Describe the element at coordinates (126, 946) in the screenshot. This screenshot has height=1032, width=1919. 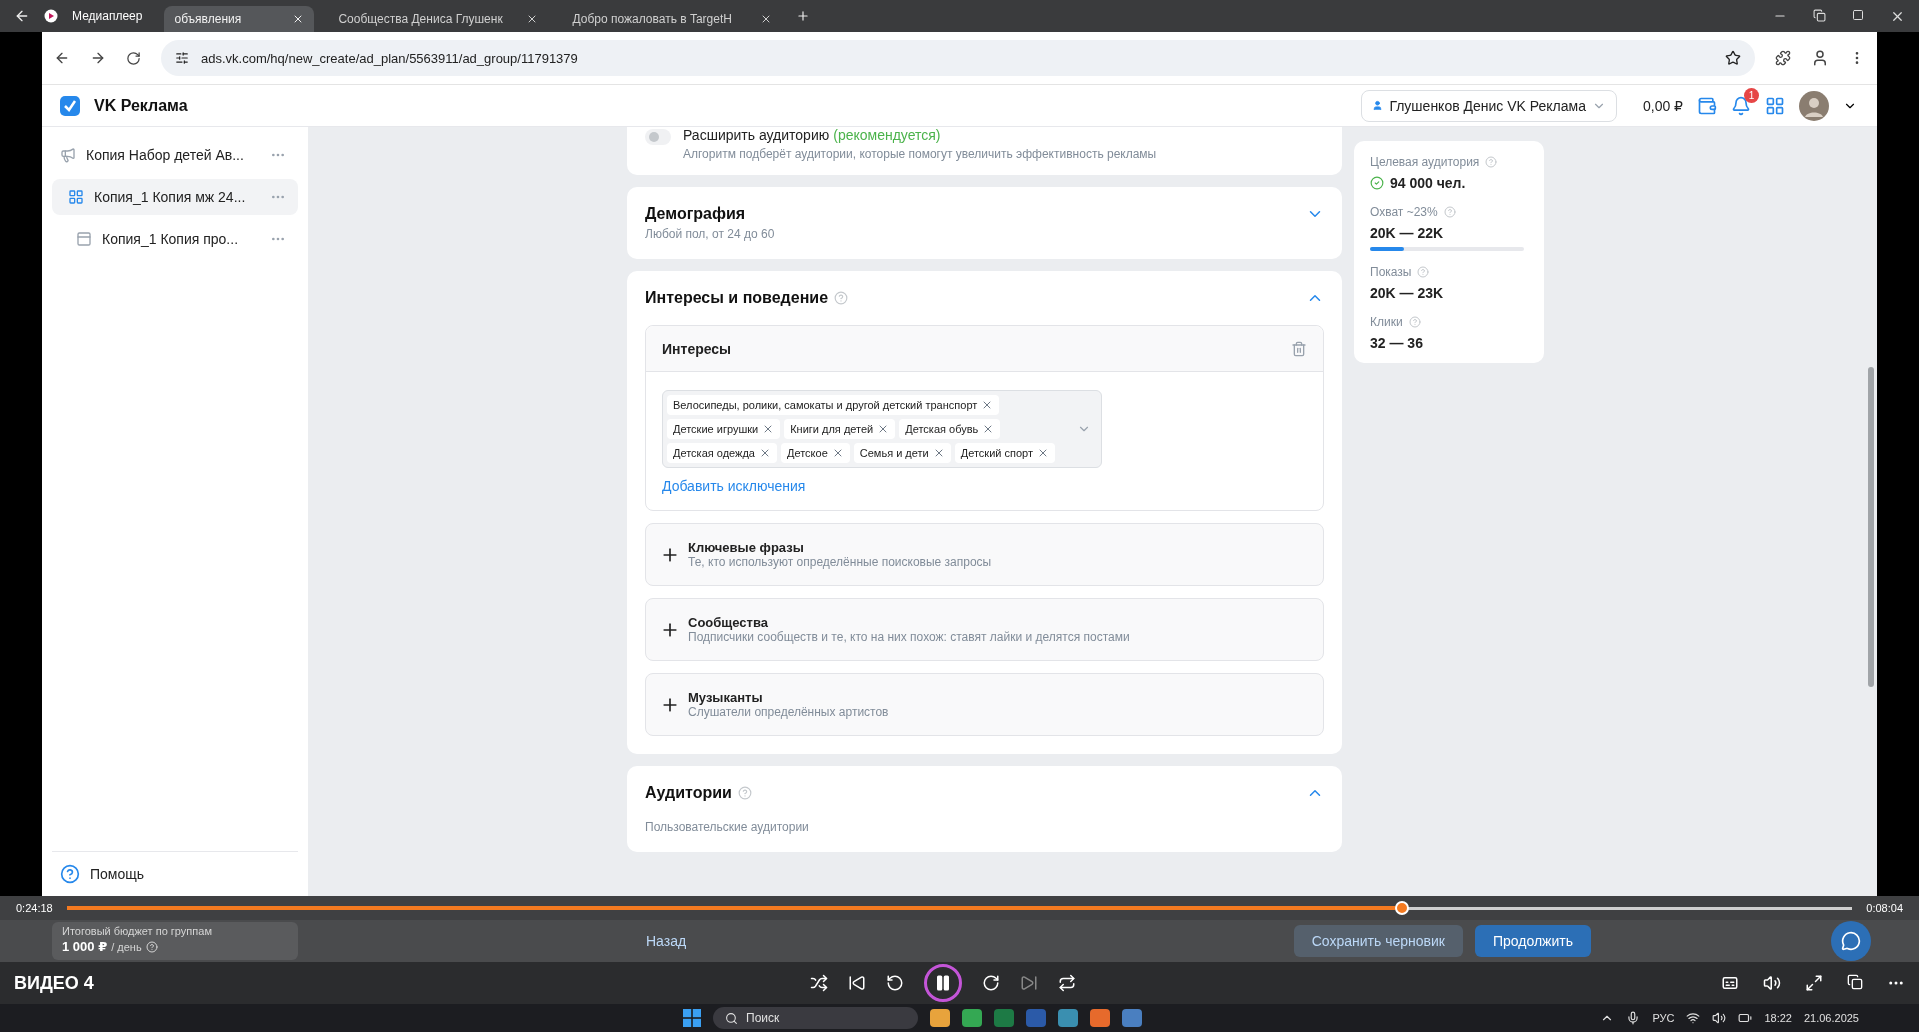
I see `budget-unit: / день` at that location.